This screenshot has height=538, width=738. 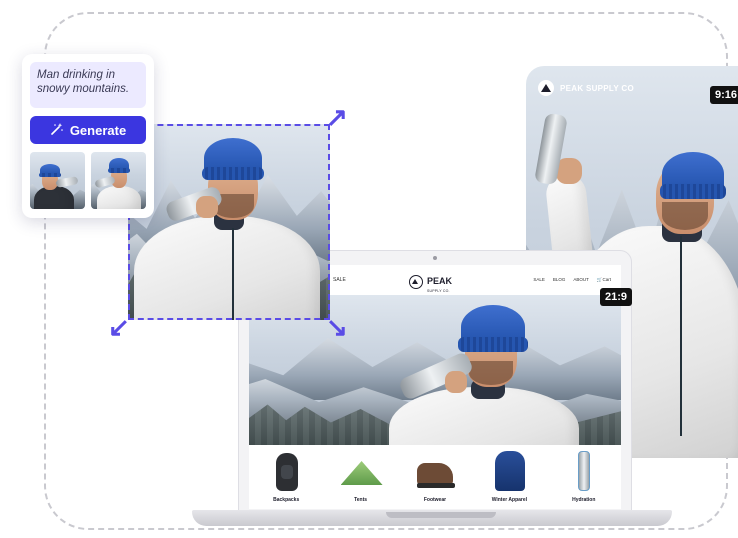 I want to click on category-tents: Tents, so click(x=361, y=477).